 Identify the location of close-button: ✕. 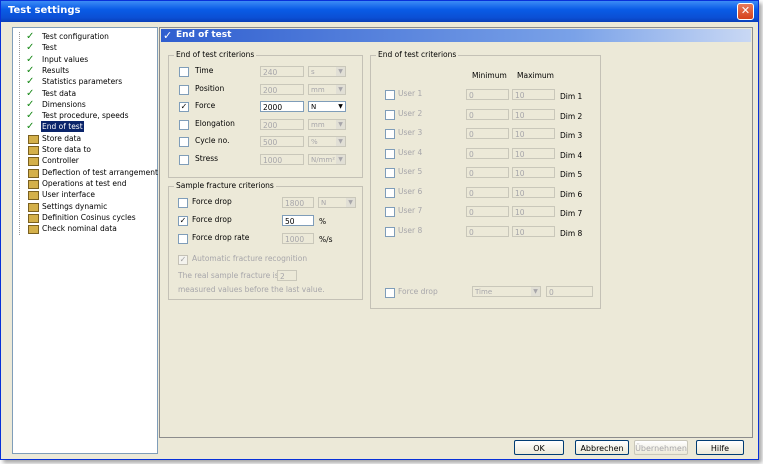
(745, 11).